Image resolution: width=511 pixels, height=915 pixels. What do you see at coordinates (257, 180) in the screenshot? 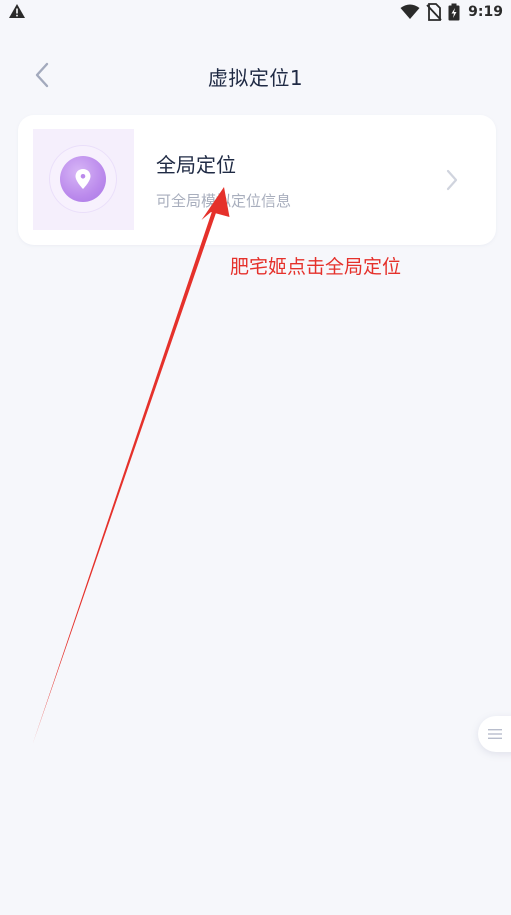
I see `global-location-card: 全局定位 可全局模拟定位信息` at bounding box center [257, 180].